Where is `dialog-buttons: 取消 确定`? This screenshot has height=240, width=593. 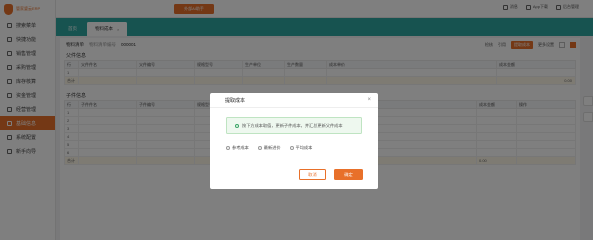 dialog-buttons: 取消 确定 is located at coordinates (331, 174).